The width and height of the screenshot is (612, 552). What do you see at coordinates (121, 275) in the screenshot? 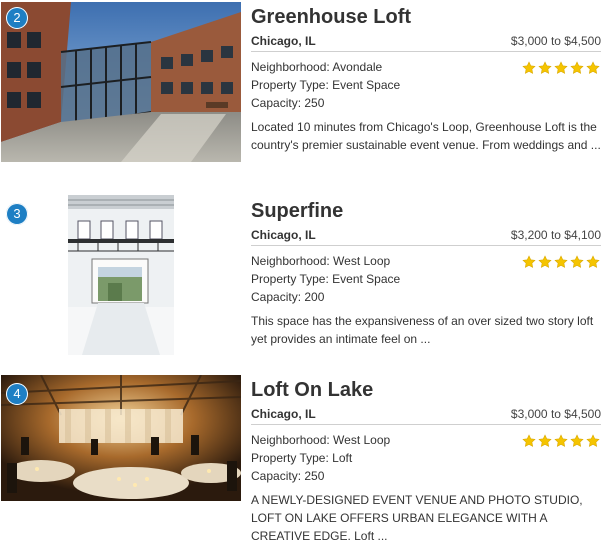
I see `interior-photo-icon` at bounding box center [121, 275].